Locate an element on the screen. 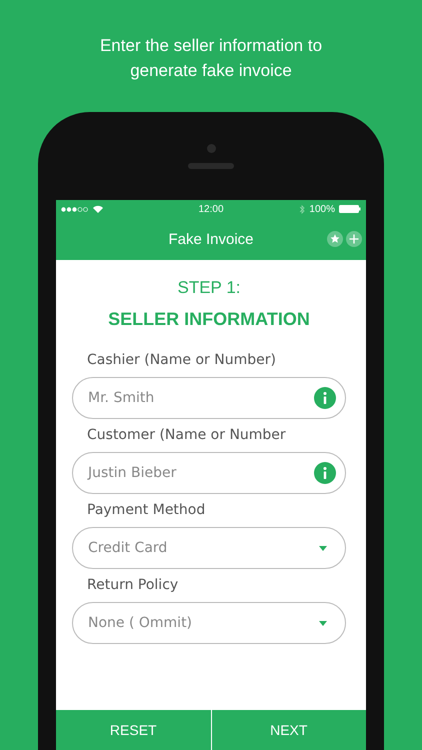 This screenshot has height=750, width=422. section-heading: SELLER INFORMATION is located at coordinates (209, 319).